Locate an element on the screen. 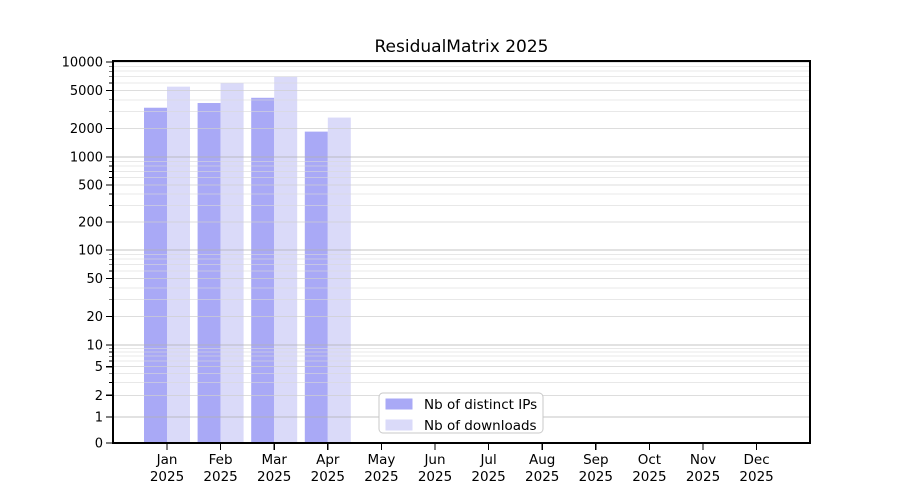 This screenshot has width=900, height=500. y-tick-label: 2000 is located at coordinates (86, 129).